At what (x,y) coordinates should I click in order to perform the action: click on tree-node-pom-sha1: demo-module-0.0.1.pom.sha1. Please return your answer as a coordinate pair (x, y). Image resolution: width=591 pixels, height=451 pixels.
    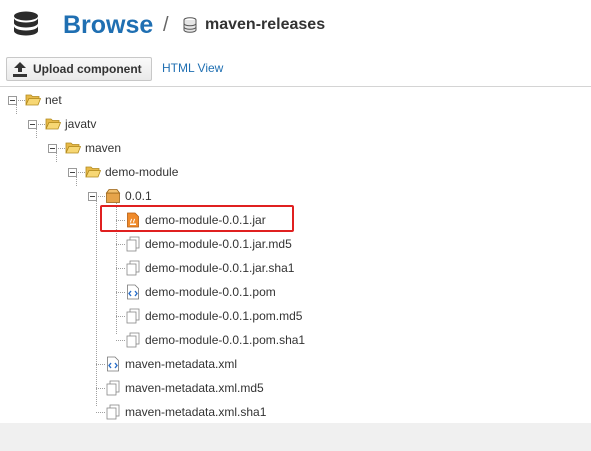
    Looking at the image, I should click on (225, 340).